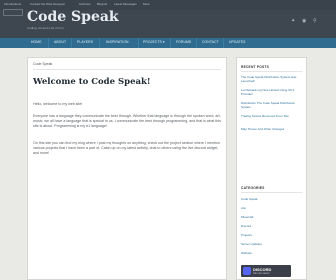  I want to click on recent-post-link: Trading Stories Removed From Site, so click(273, 116).